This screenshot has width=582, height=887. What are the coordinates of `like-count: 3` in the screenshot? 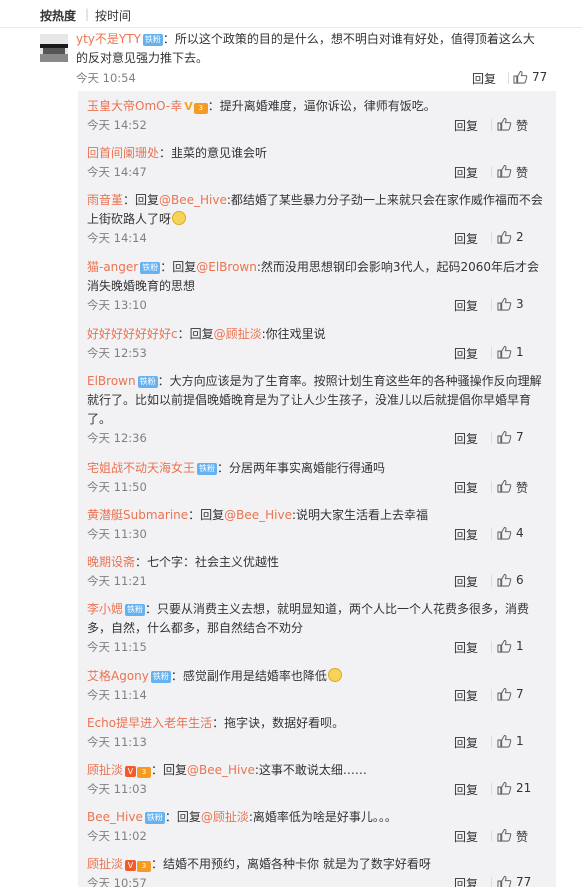 It's located at (520, 304).